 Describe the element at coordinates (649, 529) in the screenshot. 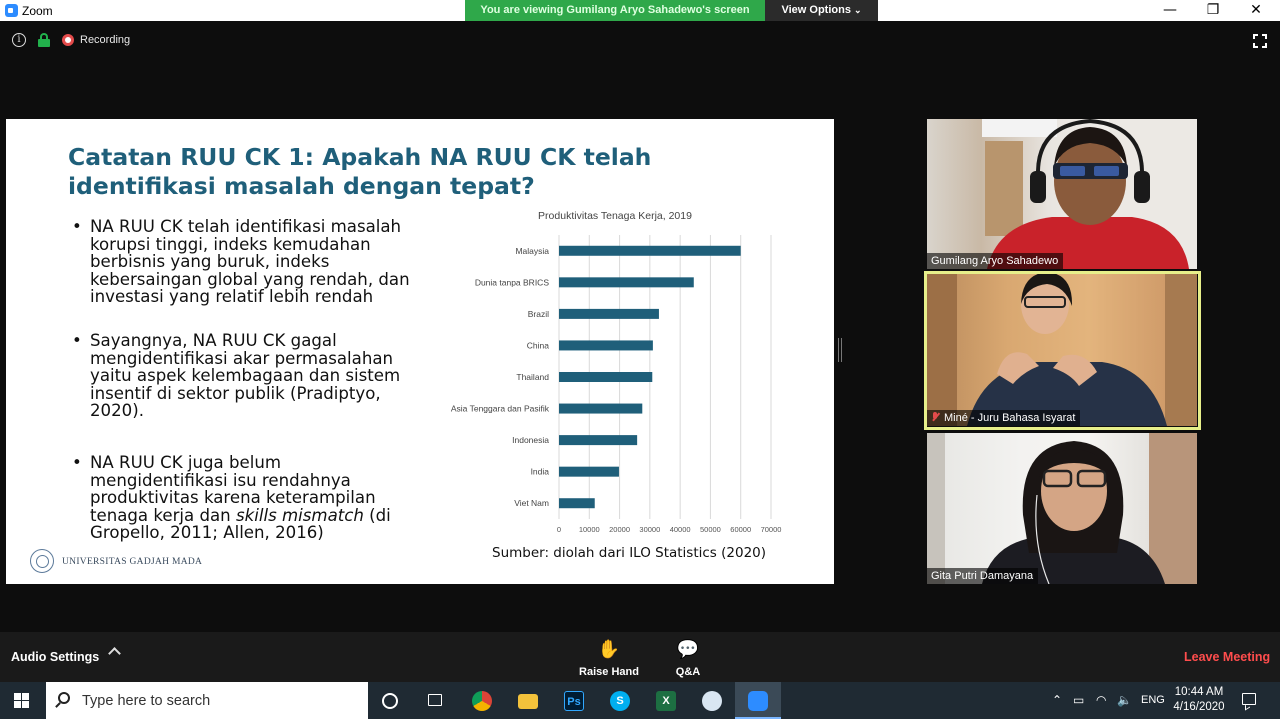

I see `chart-tick-label: 30000` at that location.